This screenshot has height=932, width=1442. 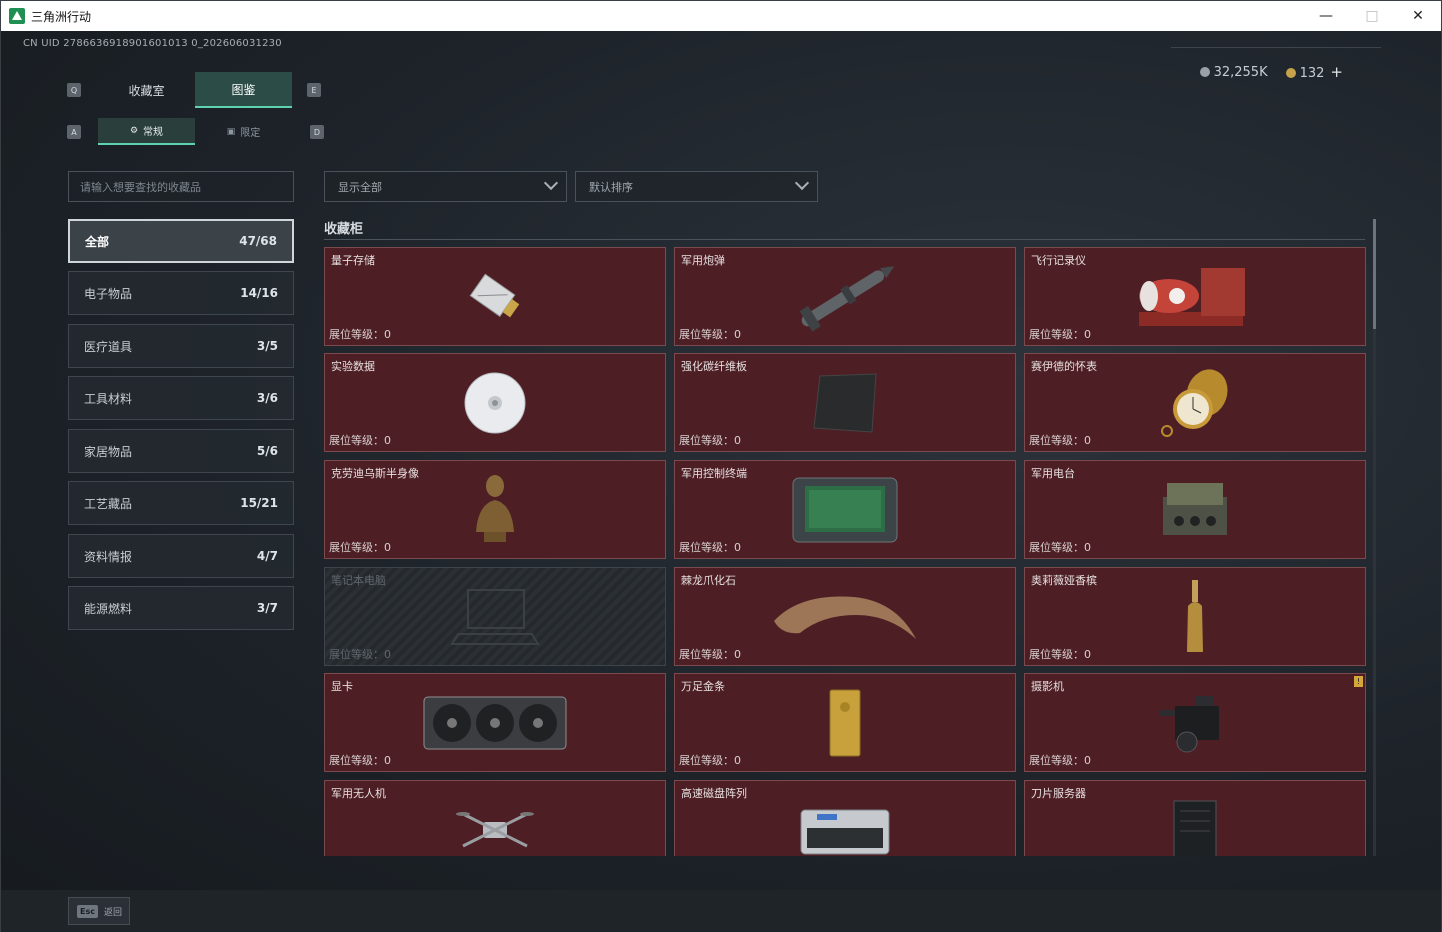 I want to click on search-input: 请输入想要查找的收藏品, so click(x=181, y=186).